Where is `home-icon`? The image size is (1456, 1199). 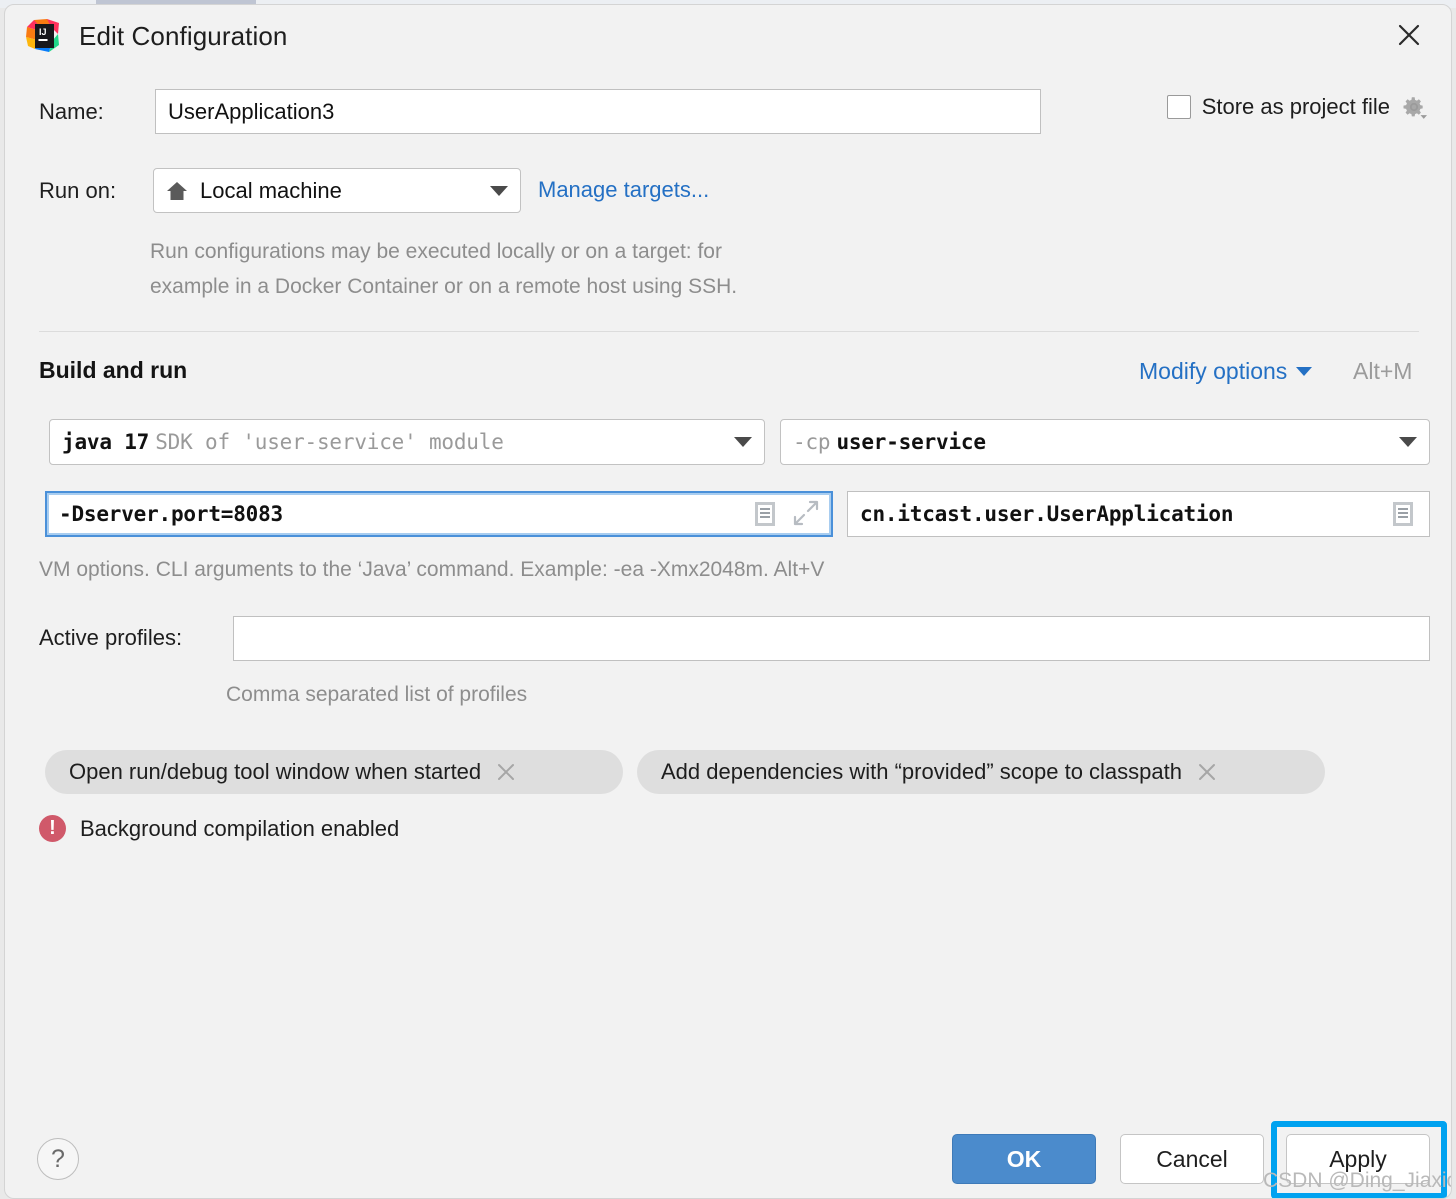
home-icon is located at coordinates (177, 191).